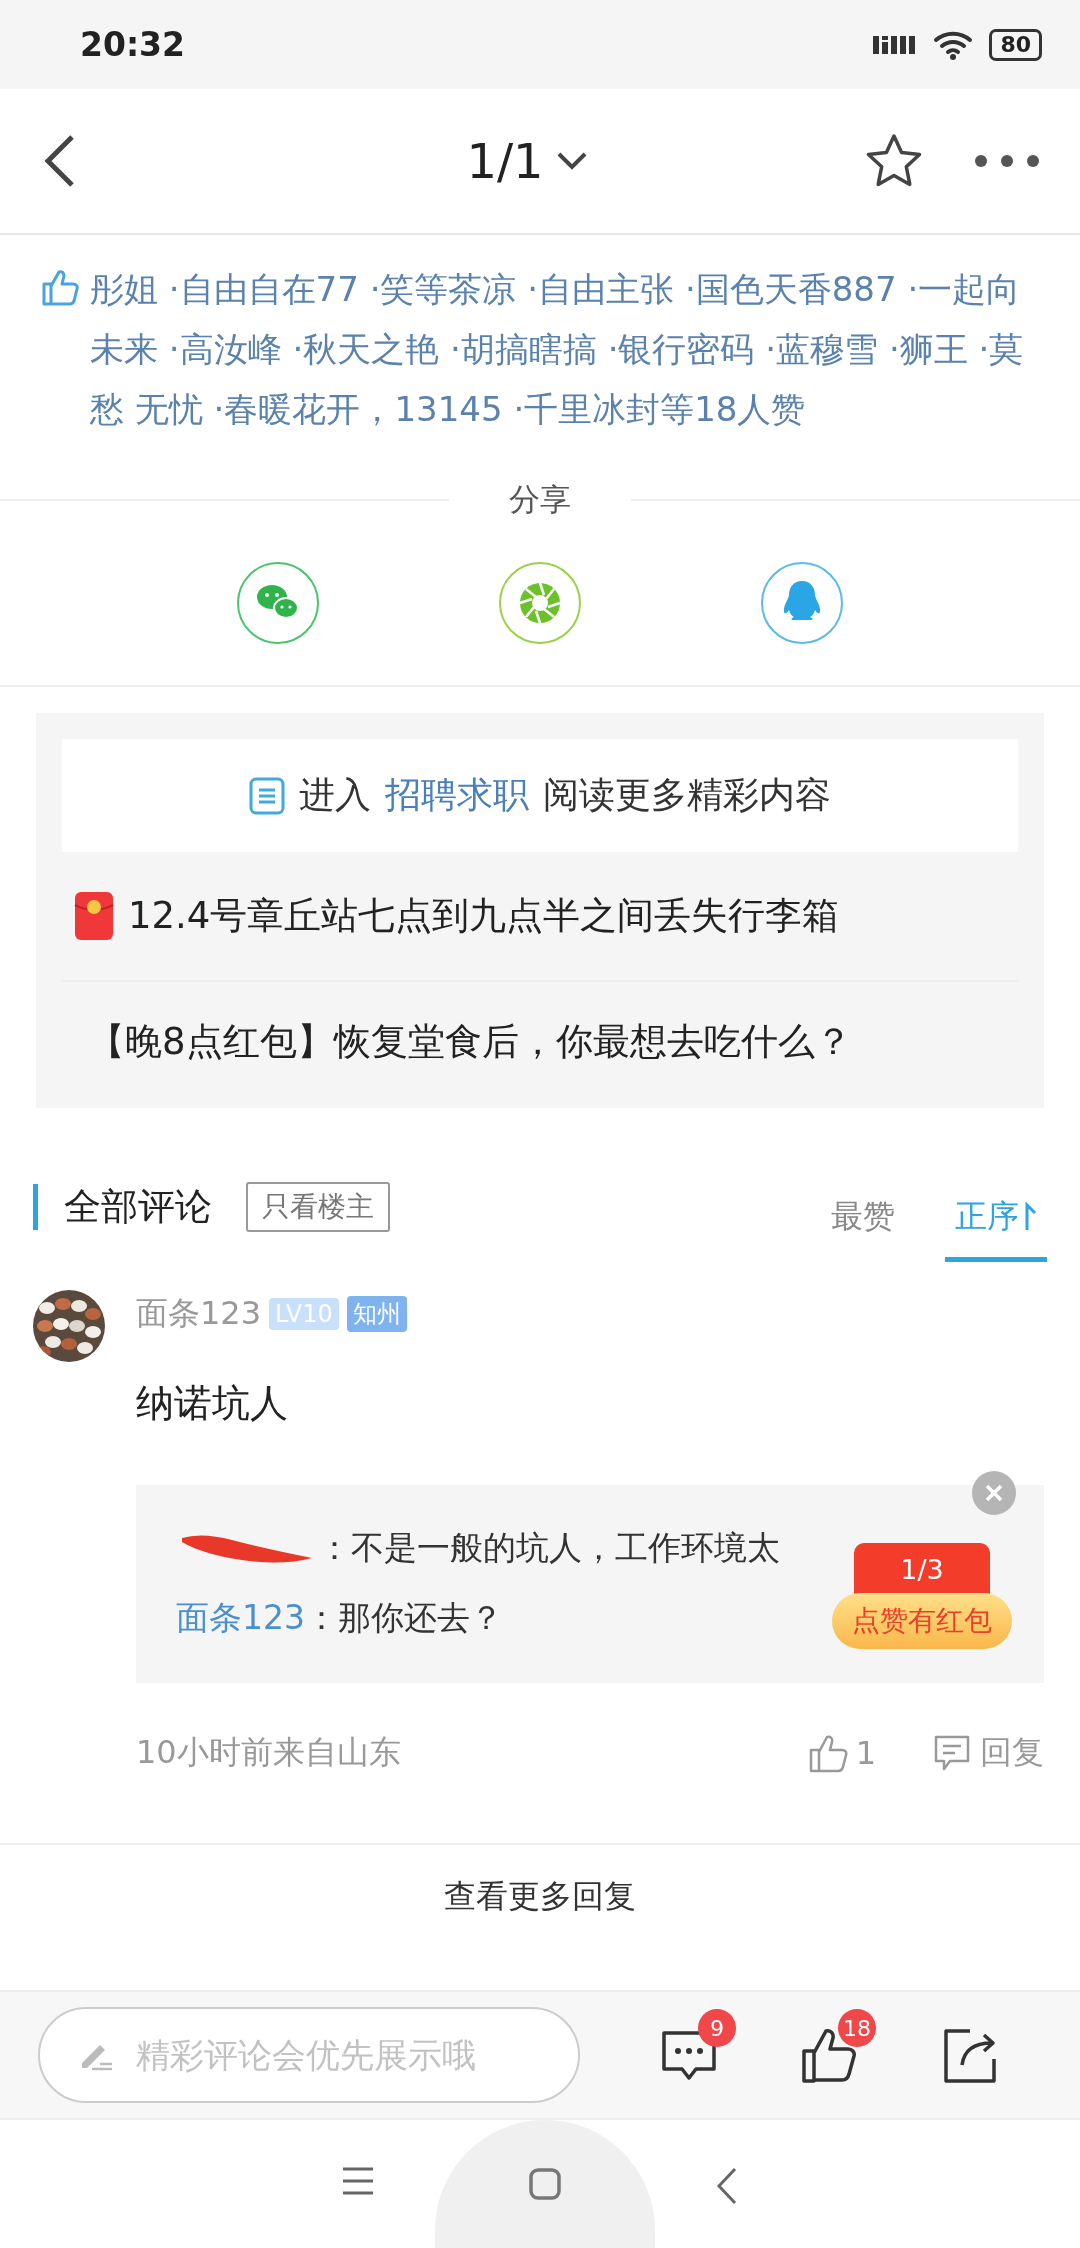  Describe the element at coordinates (802, 603) in the screenshot. I see `penguin-icon` at that location.